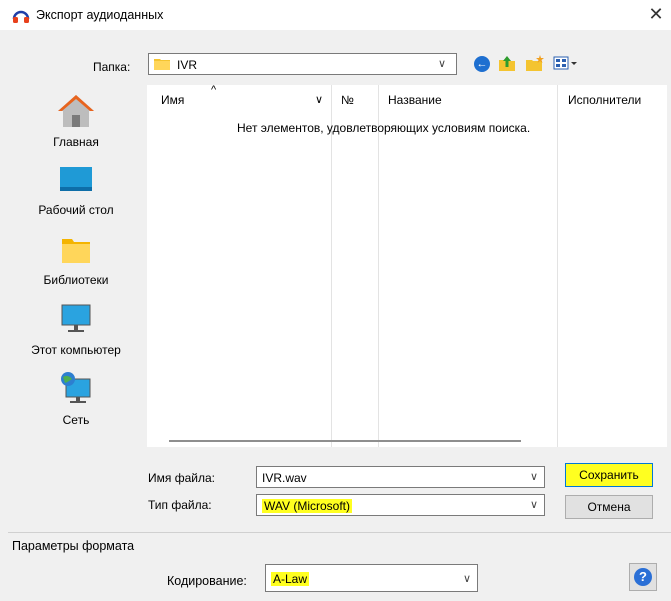 The width and height of the screenshot is (671, 601). Describe the element at coordinates (604, 100) in the screenshot. I see `column-artists: Исполнители` at that location.